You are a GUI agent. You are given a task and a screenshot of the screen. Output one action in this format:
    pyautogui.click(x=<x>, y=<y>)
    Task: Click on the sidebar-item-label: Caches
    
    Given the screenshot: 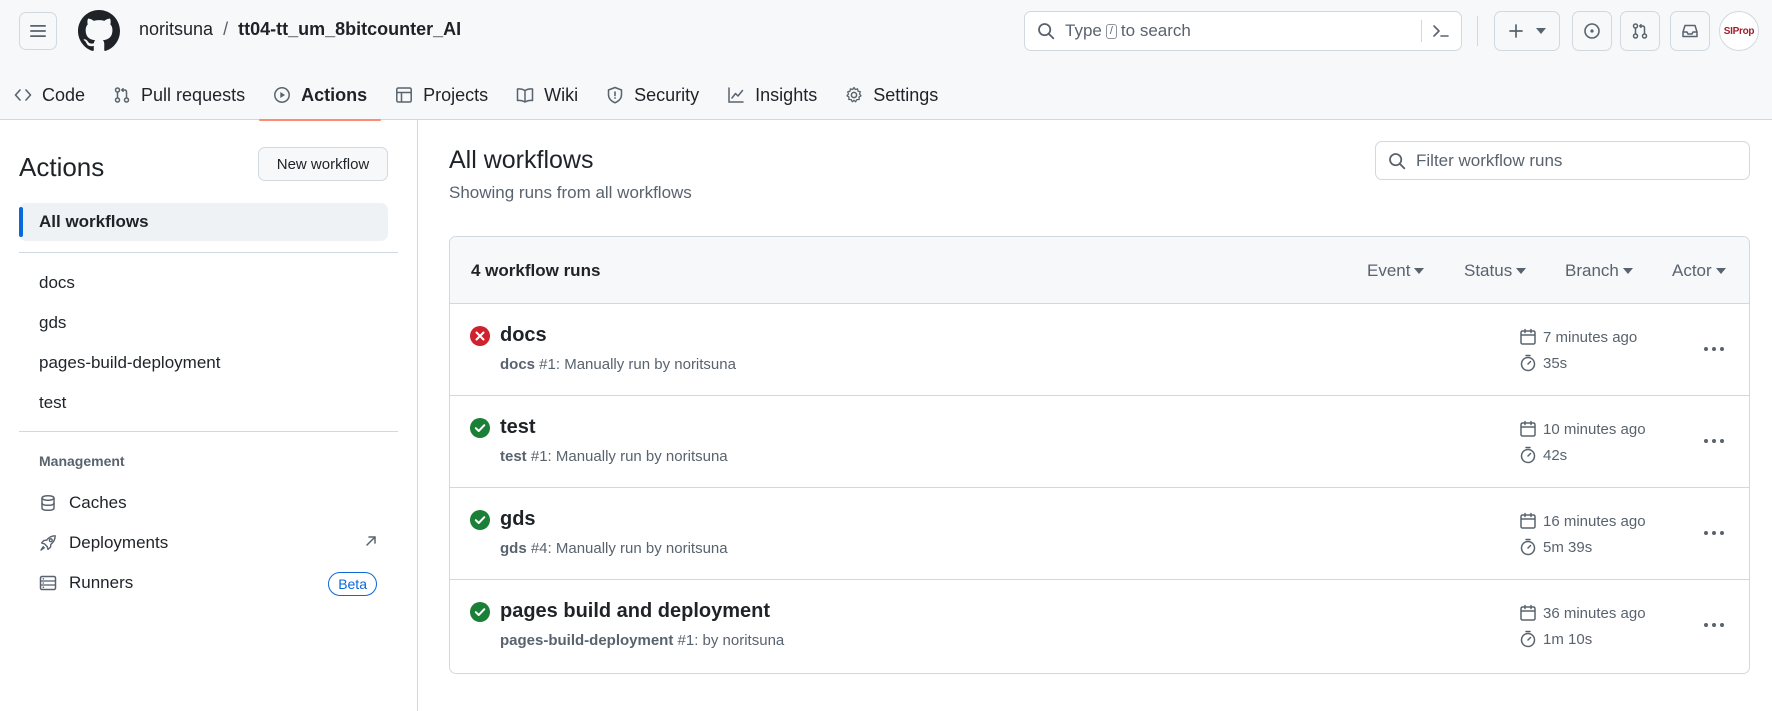 What is the action you would take?
    pyautogui.click(x=98, y=502)
    